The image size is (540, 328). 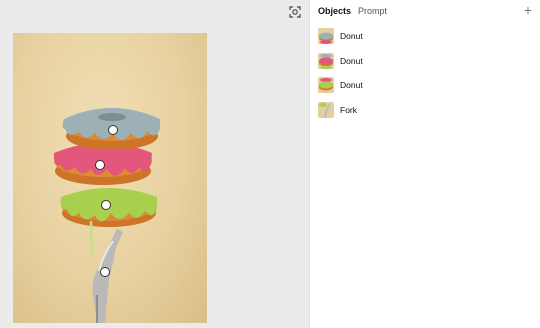 I want to click on list-item-label: Fork, so click(x=348, y=110).